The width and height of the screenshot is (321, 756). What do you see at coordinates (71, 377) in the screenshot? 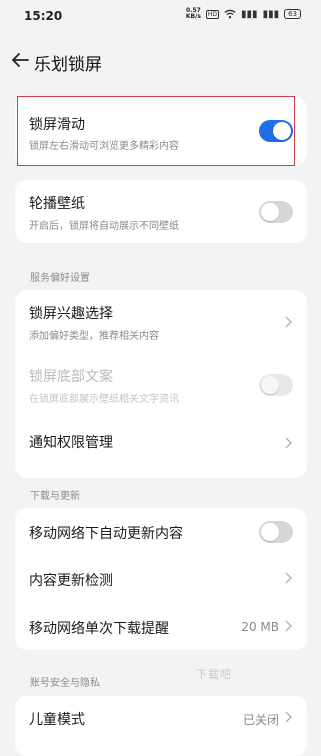
I see `bottom-text-title: 锁屏底部文案` at bounding box center [71, 377].